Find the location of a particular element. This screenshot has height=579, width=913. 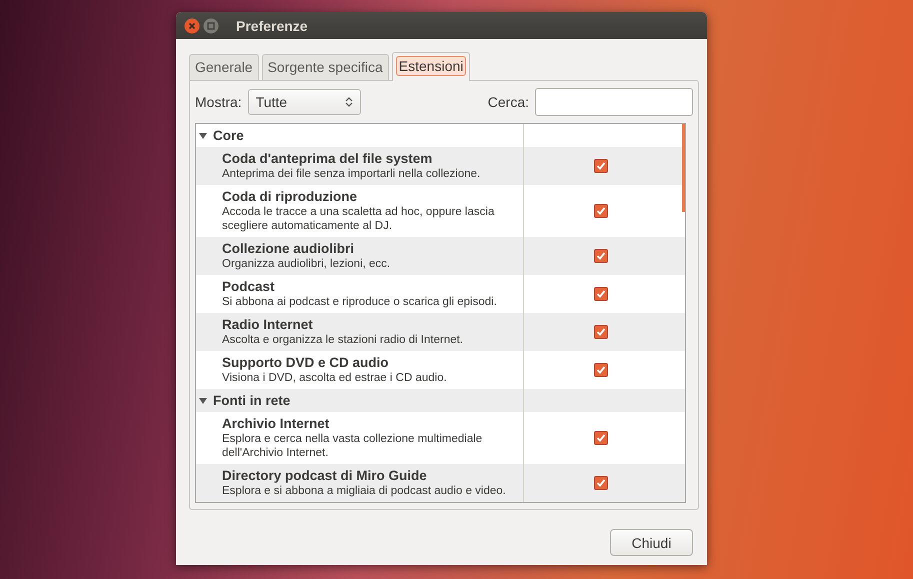

extension-name: Coda di riproduzione is located at coordinates (290, 197).